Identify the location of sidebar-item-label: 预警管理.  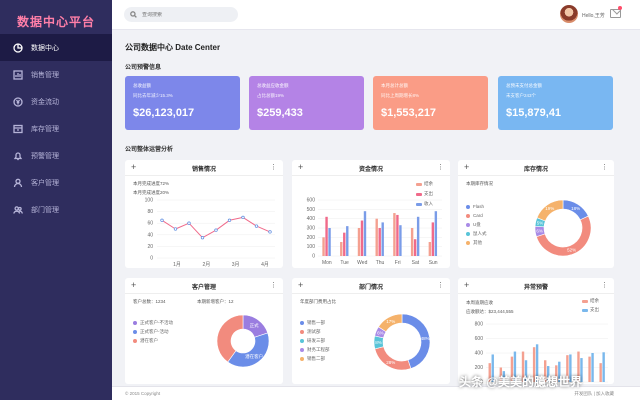
(45, 156).